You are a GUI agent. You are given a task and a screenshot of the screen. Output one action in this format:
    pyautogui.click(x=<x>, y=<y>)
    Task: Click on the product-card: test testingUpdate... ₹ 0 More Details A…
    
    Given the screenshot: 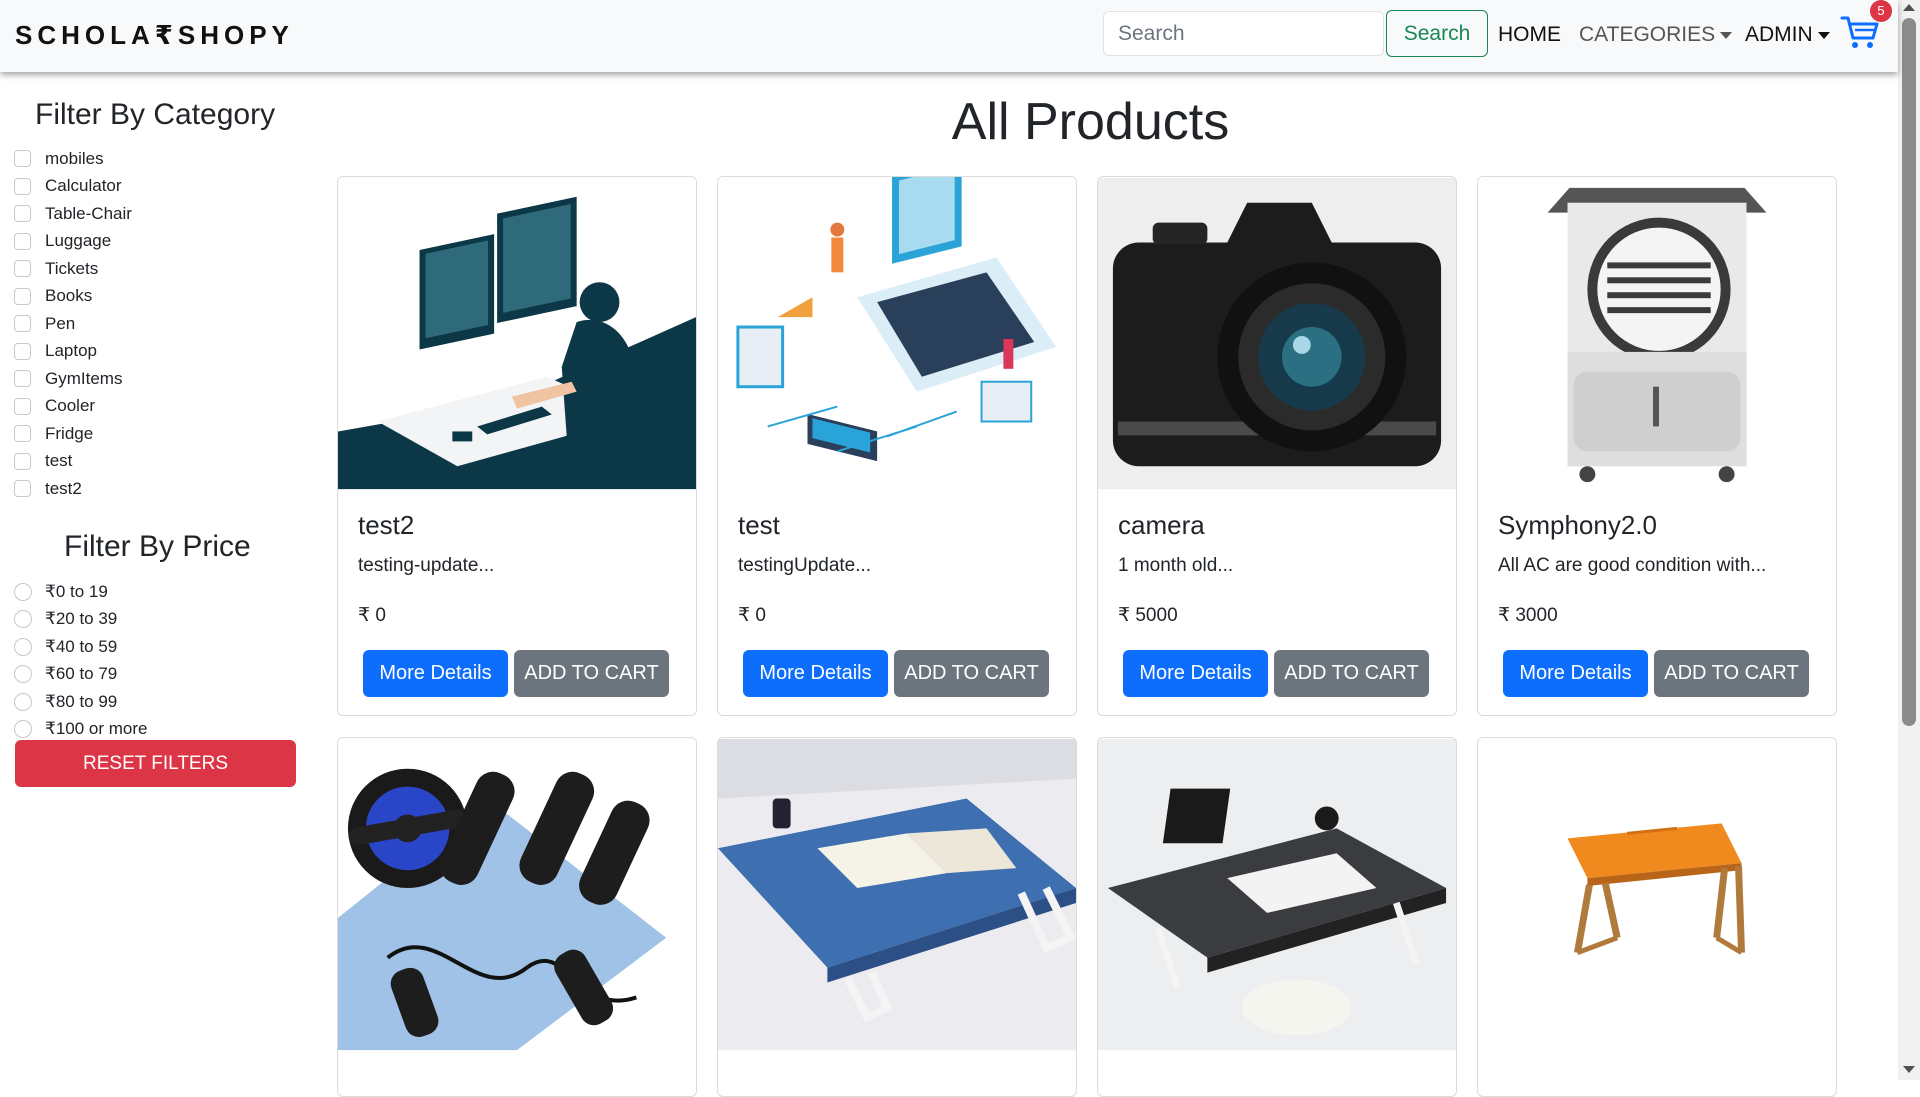 What is the action you would take?
    pyautogui.click(x=897, y=446)
    